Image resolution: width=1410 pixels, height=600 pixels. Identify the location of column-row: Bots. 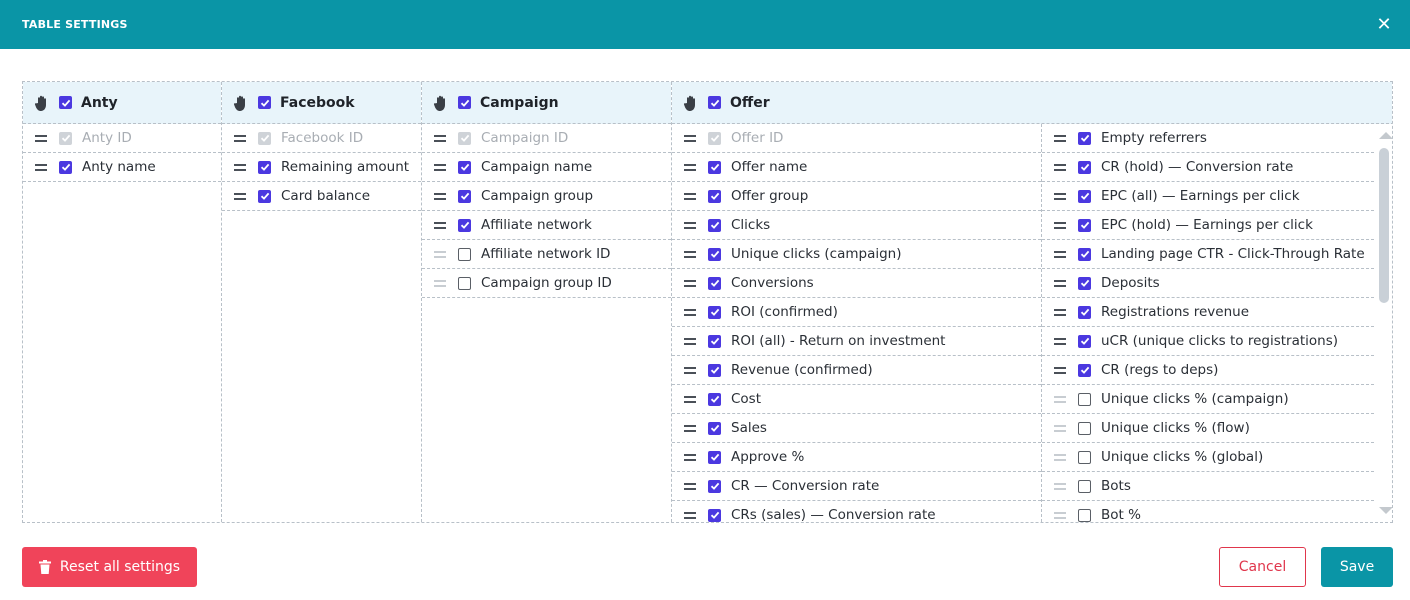
(1208, 486).